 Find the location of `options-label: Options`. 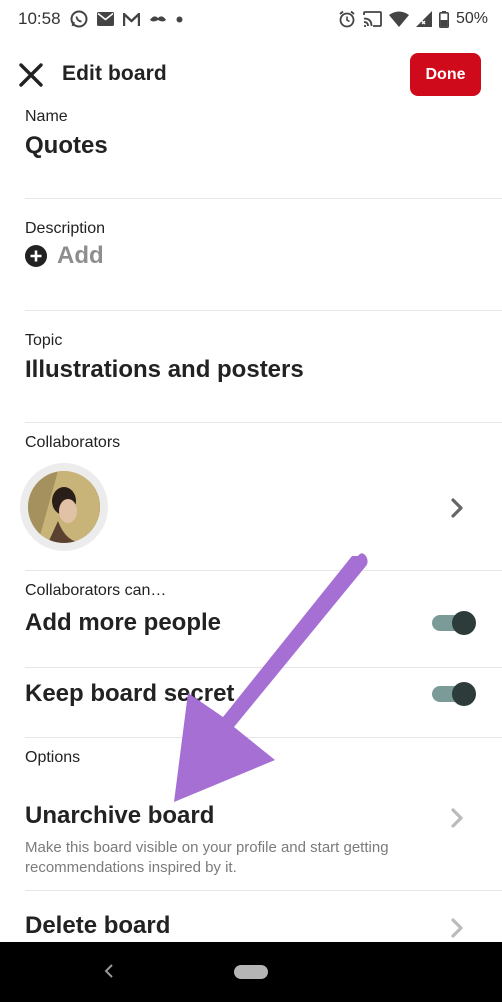

options-label: Options is located at coordinates (53, 757).